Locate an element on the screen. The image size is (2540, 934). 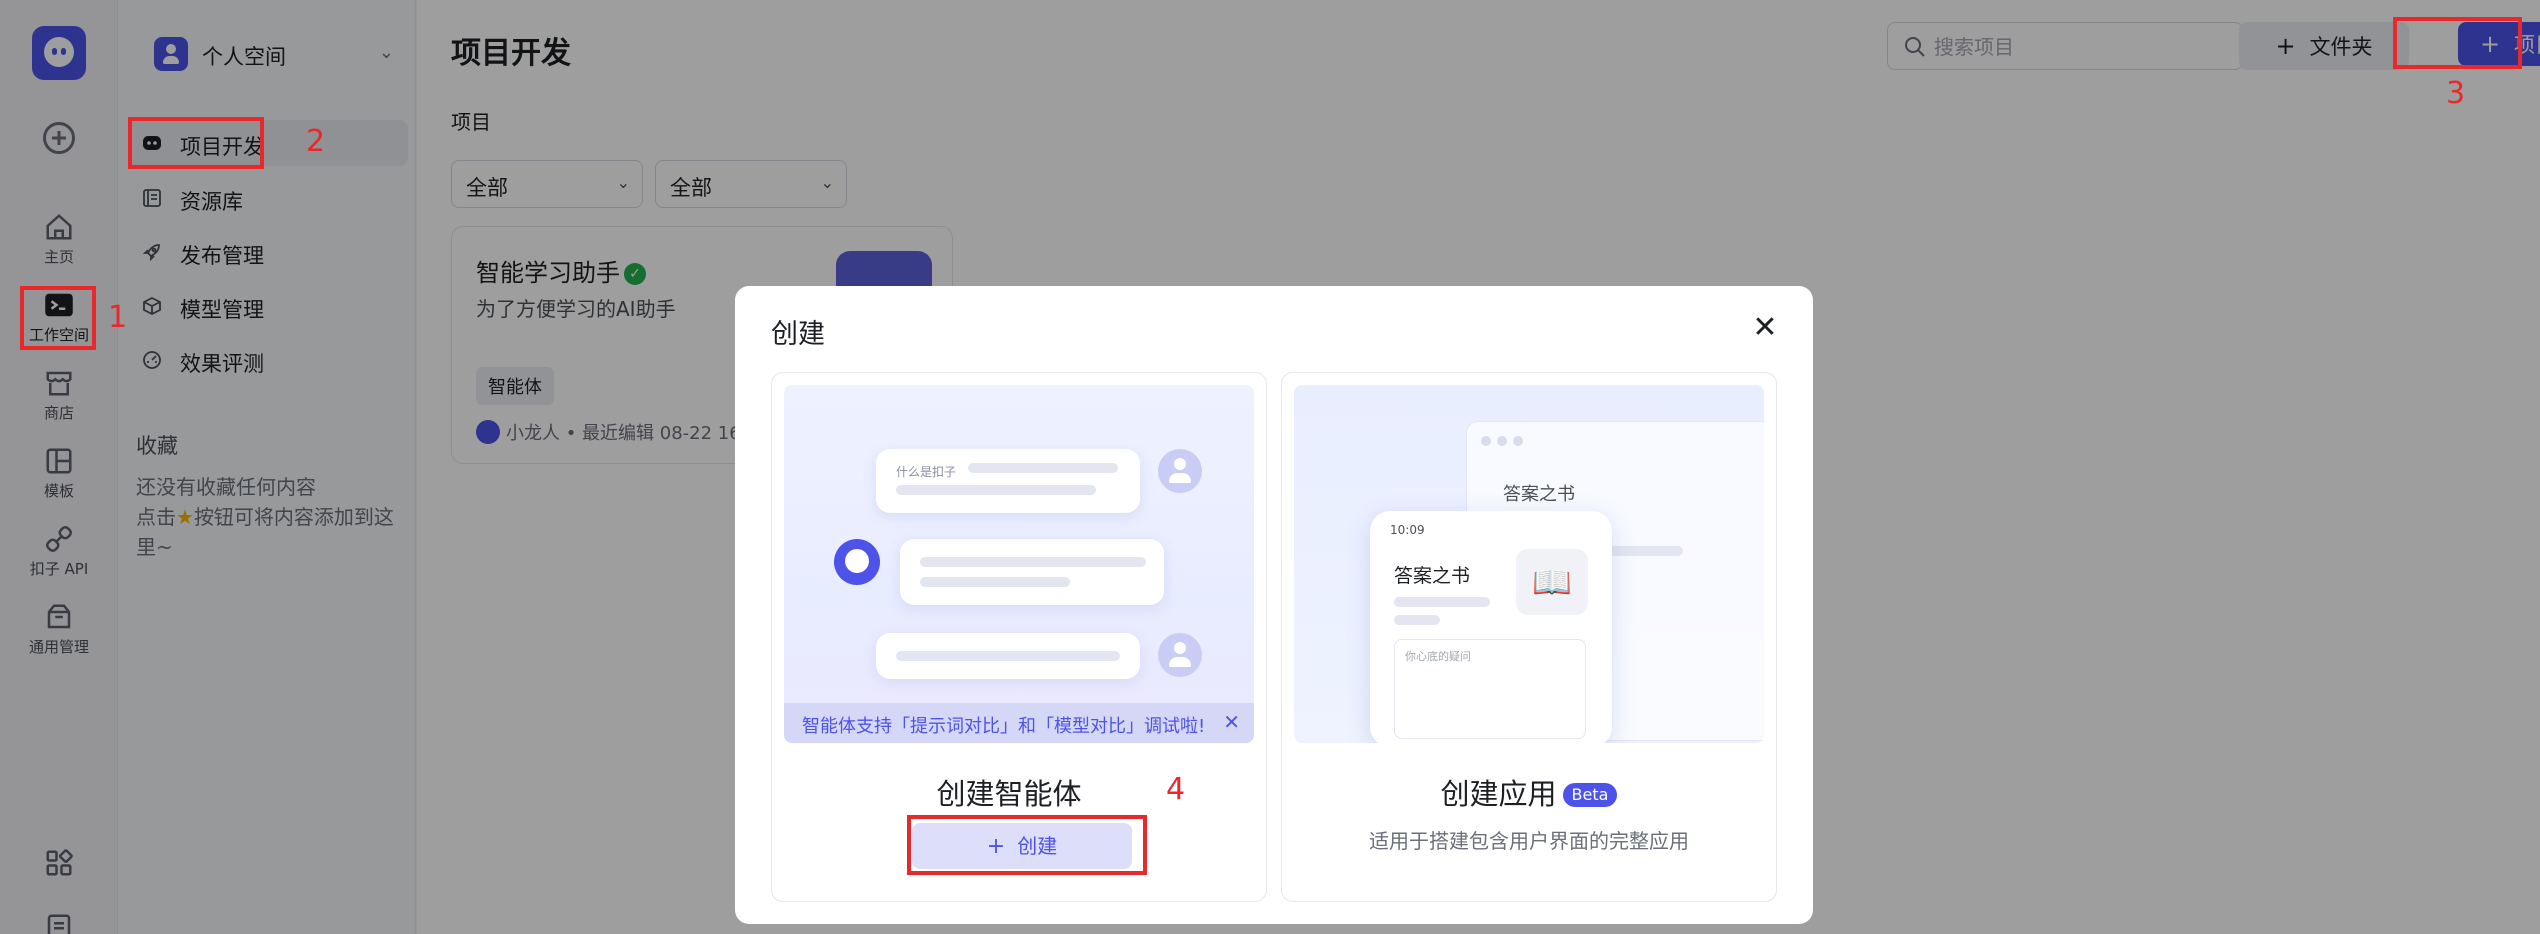
annotation-number-1: 1 is located at coordinates (118, 317).